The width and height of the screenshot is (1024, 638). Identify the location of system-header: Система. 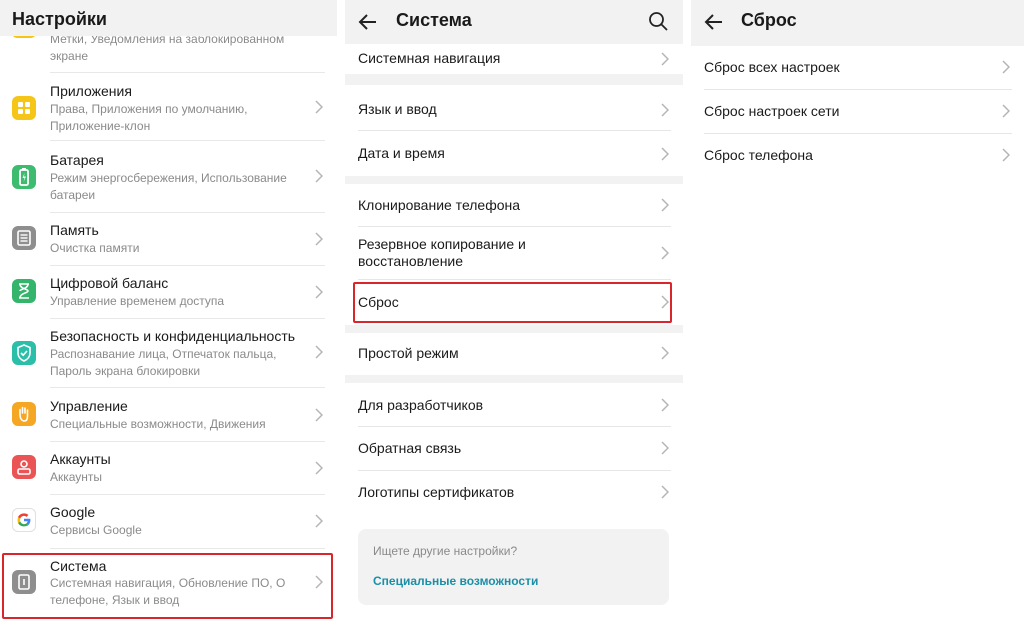
(514, 22).